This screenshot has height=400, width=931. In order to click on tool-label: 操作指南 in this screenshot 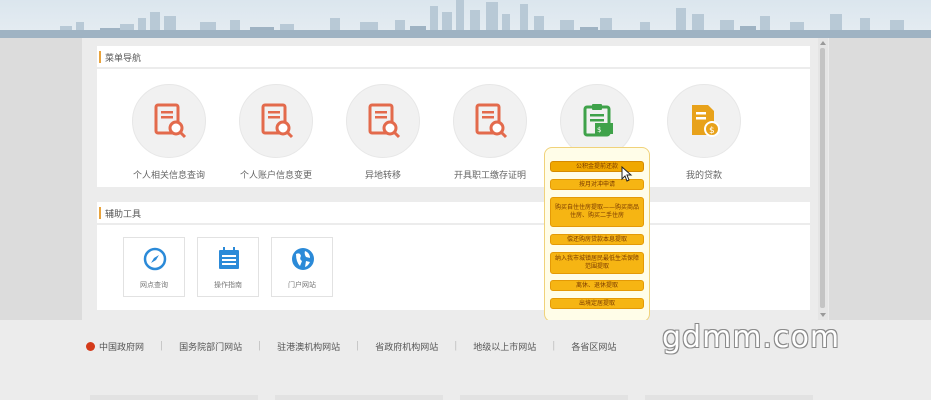, I will do `click(228, 285)`.